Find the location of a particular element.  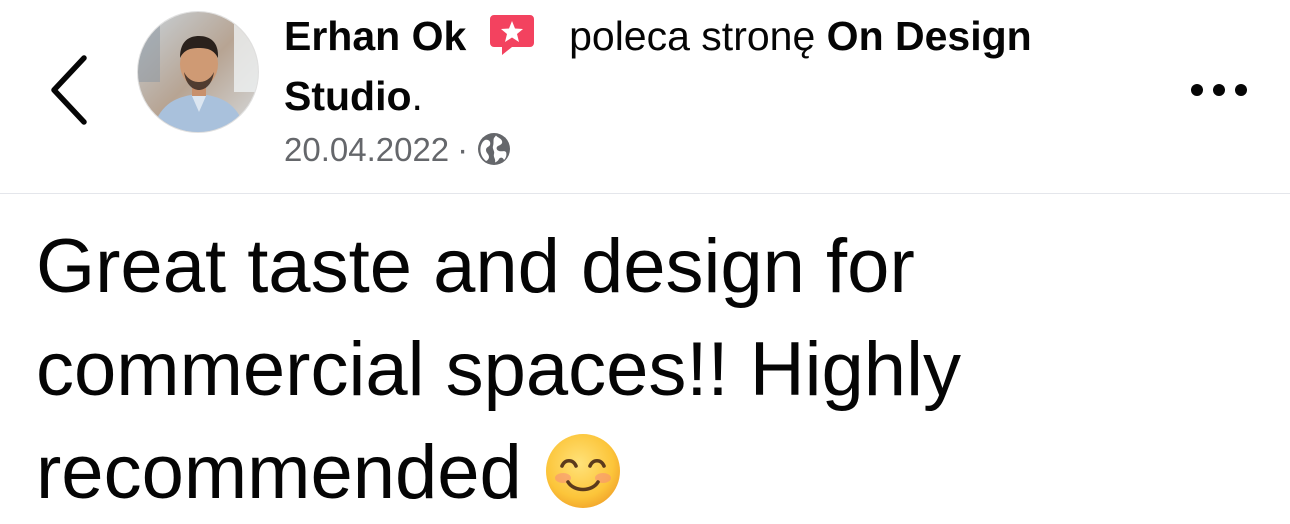

post-text-line-3: recommended is located at coordinates (279, 472).